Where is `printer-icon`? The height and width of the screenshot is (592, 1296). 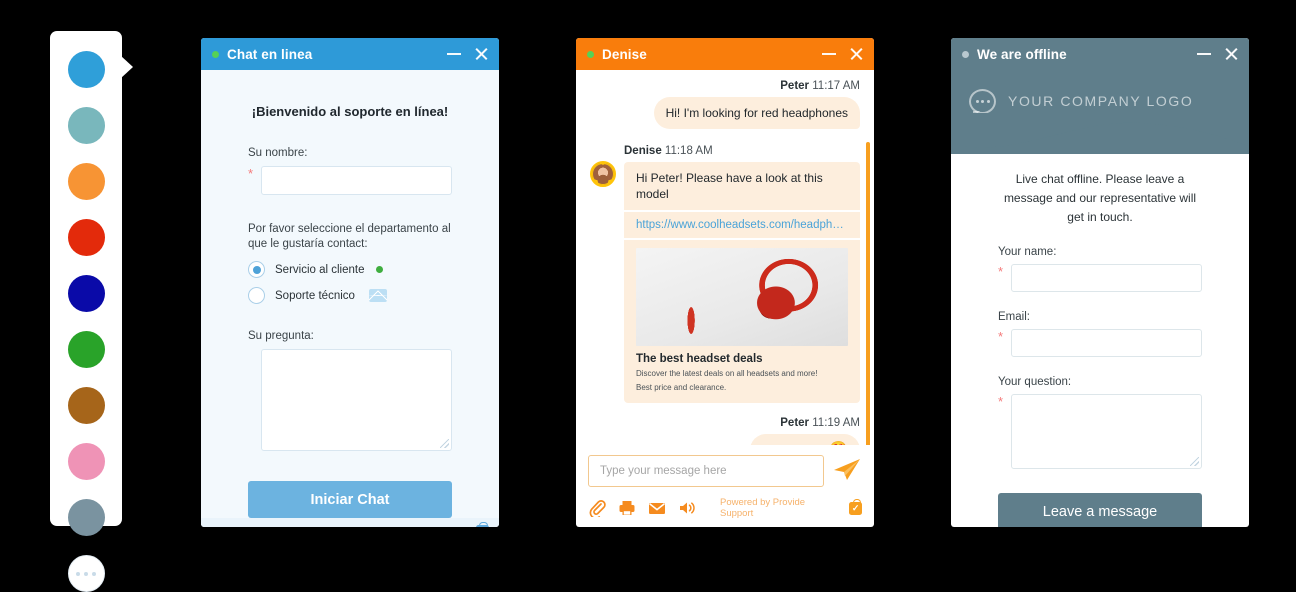
printer-icon is located at coordinates (627, 508).